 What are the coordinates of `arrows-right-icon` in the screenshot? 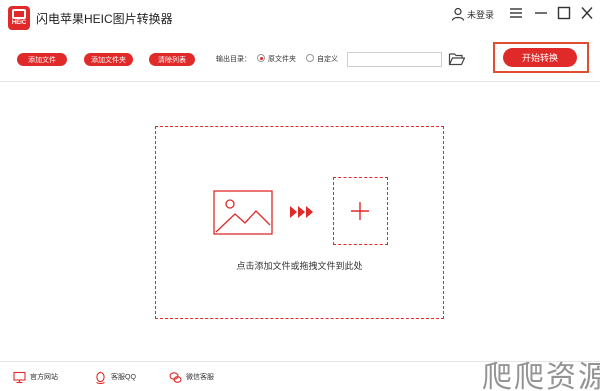 It's located at (301, 212).